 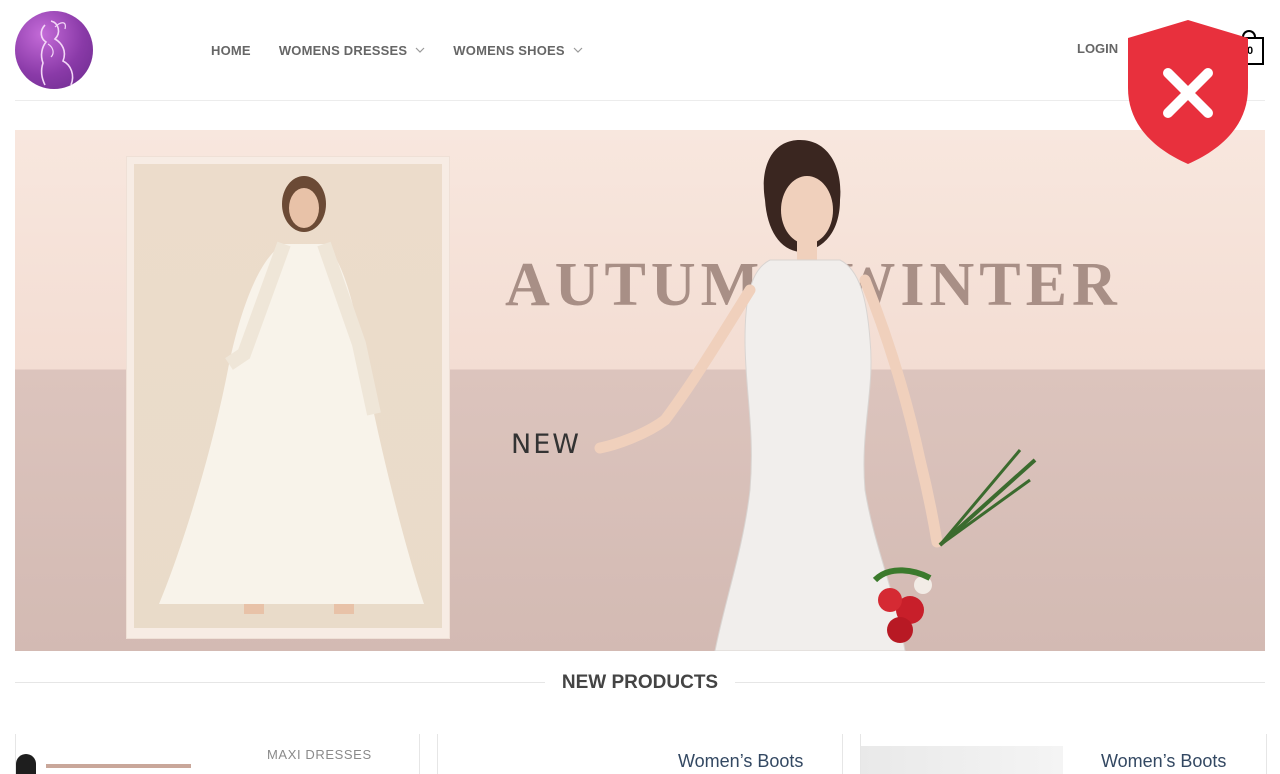 What do you see at coordinates (509, 50) in the screenshot?
I see `nav-womens-shoes-label: WOMENS SHOES` at bounding box center [509, 50].